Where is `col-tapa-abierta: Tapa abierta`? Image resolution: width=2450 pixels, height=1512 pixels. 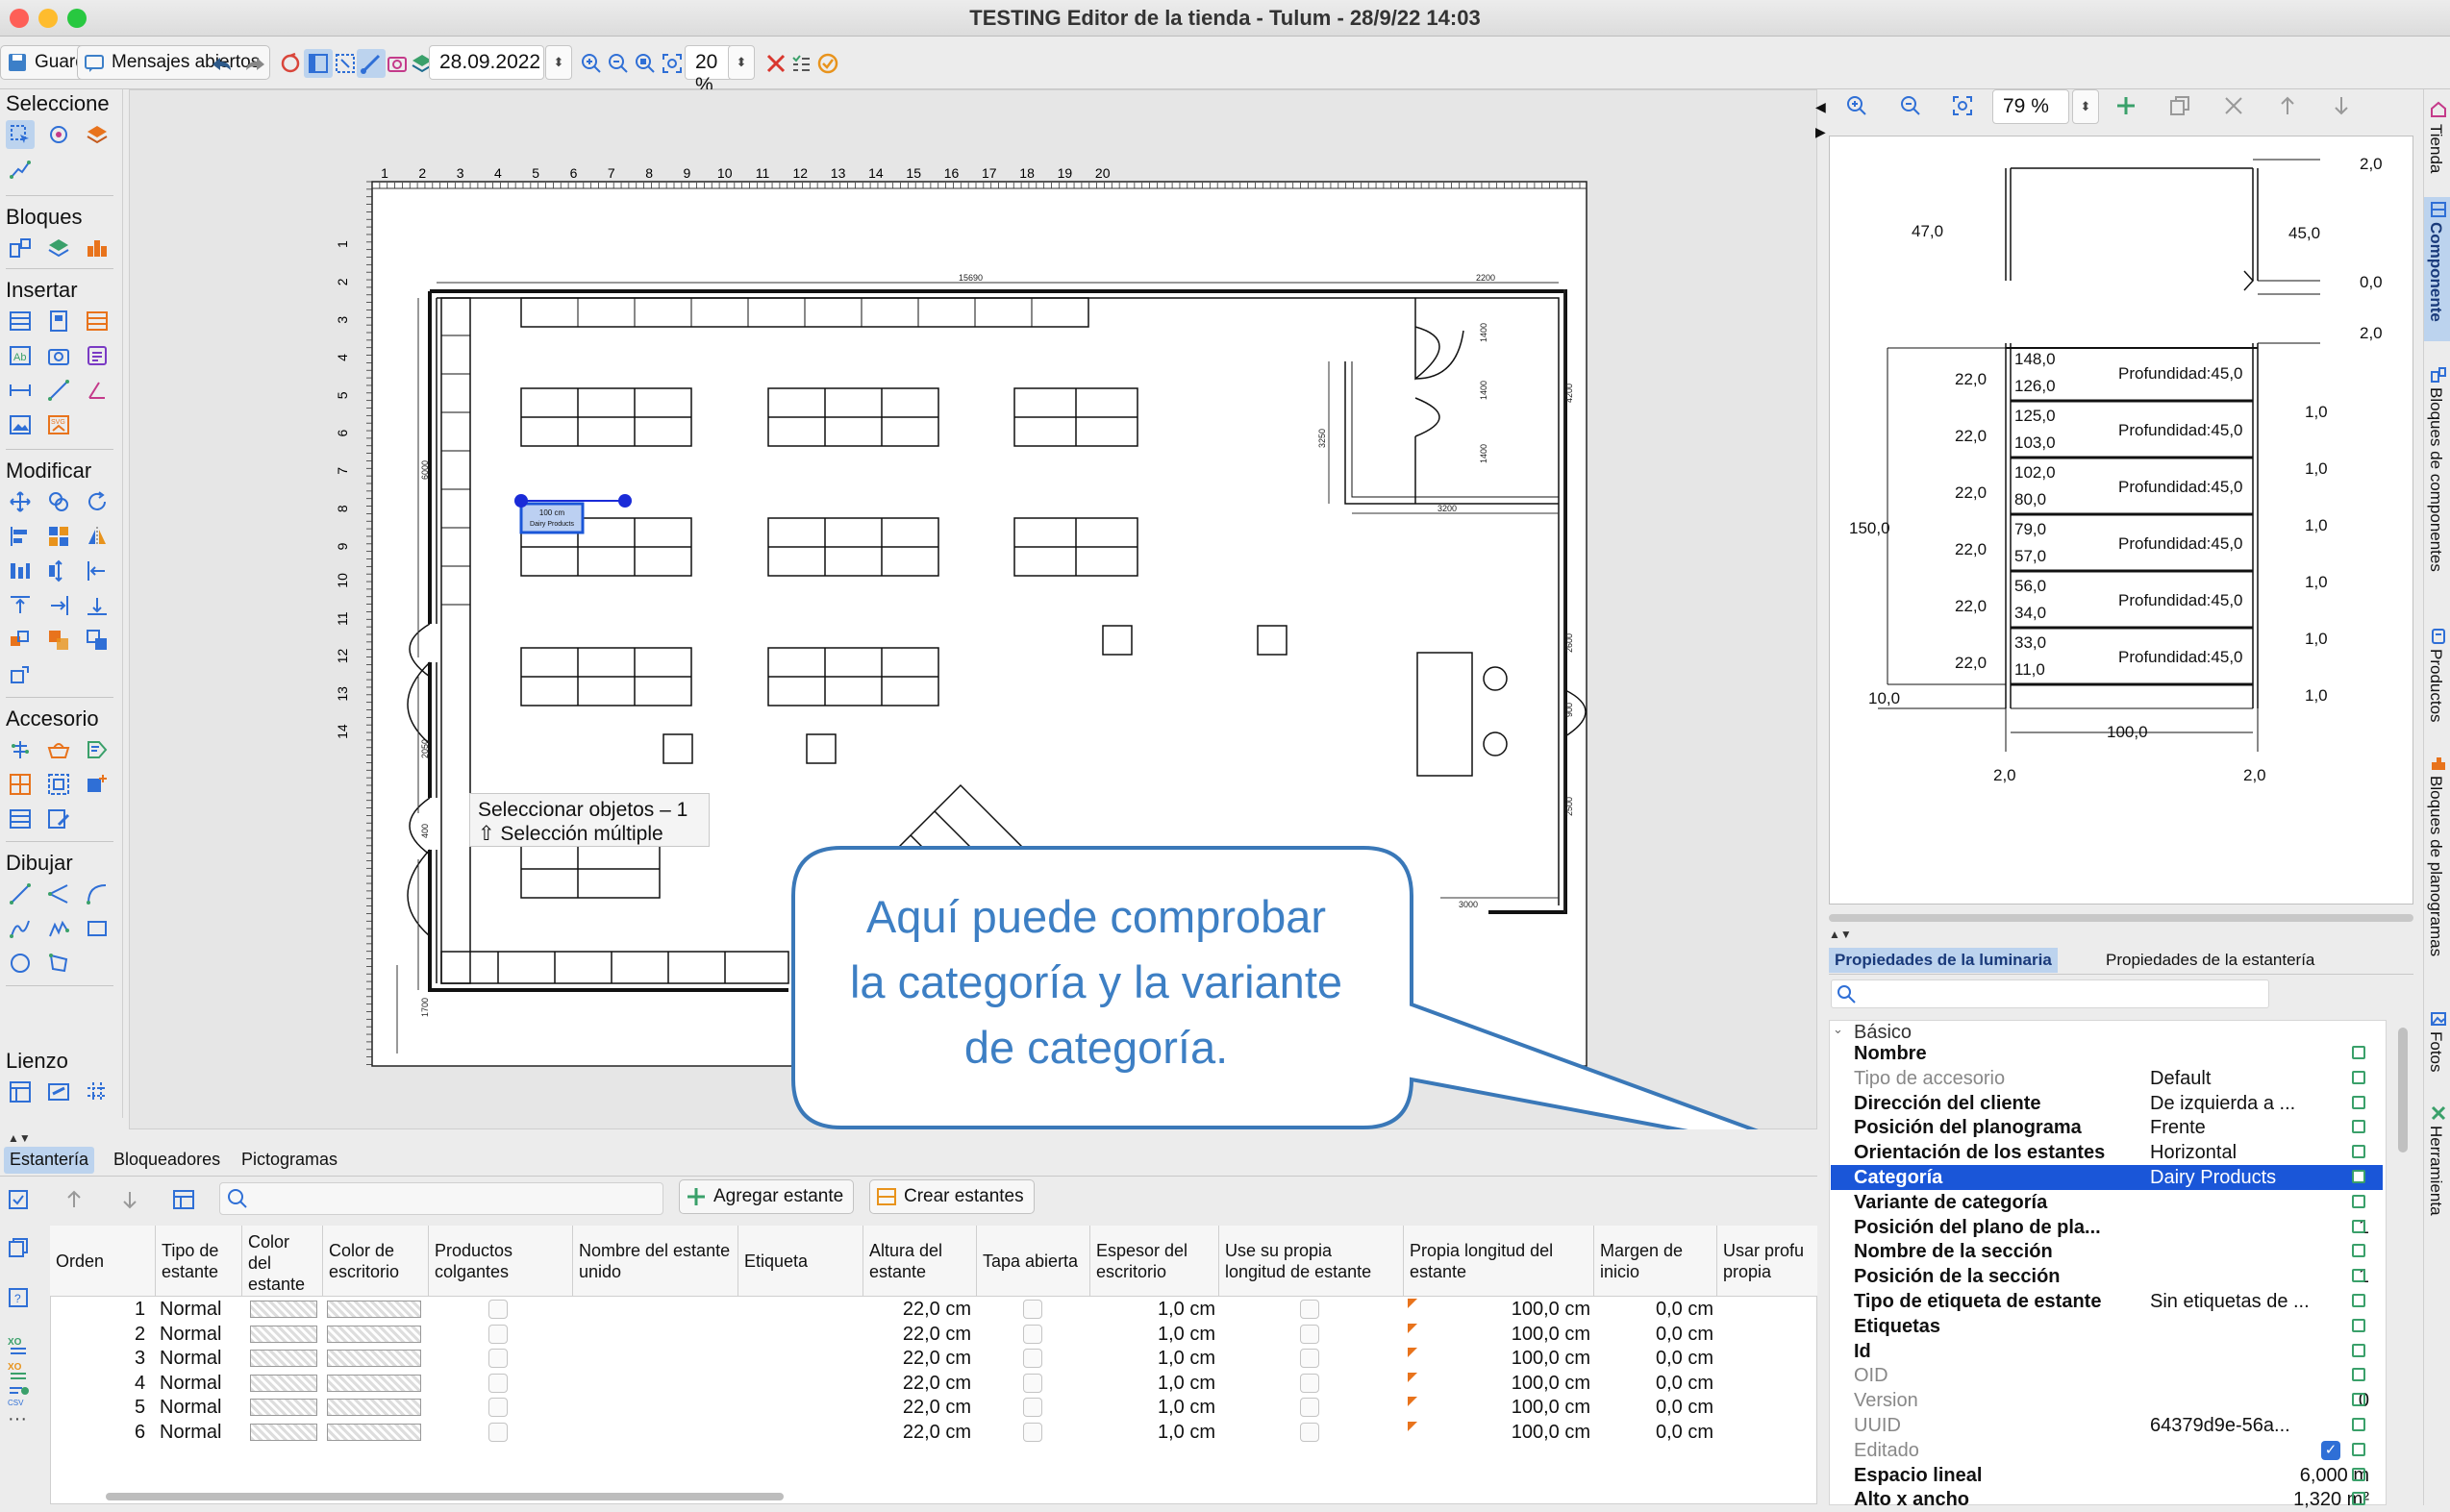
col-tapa-abierta: Tapa abierta is located at coordinates (1034, 1261).